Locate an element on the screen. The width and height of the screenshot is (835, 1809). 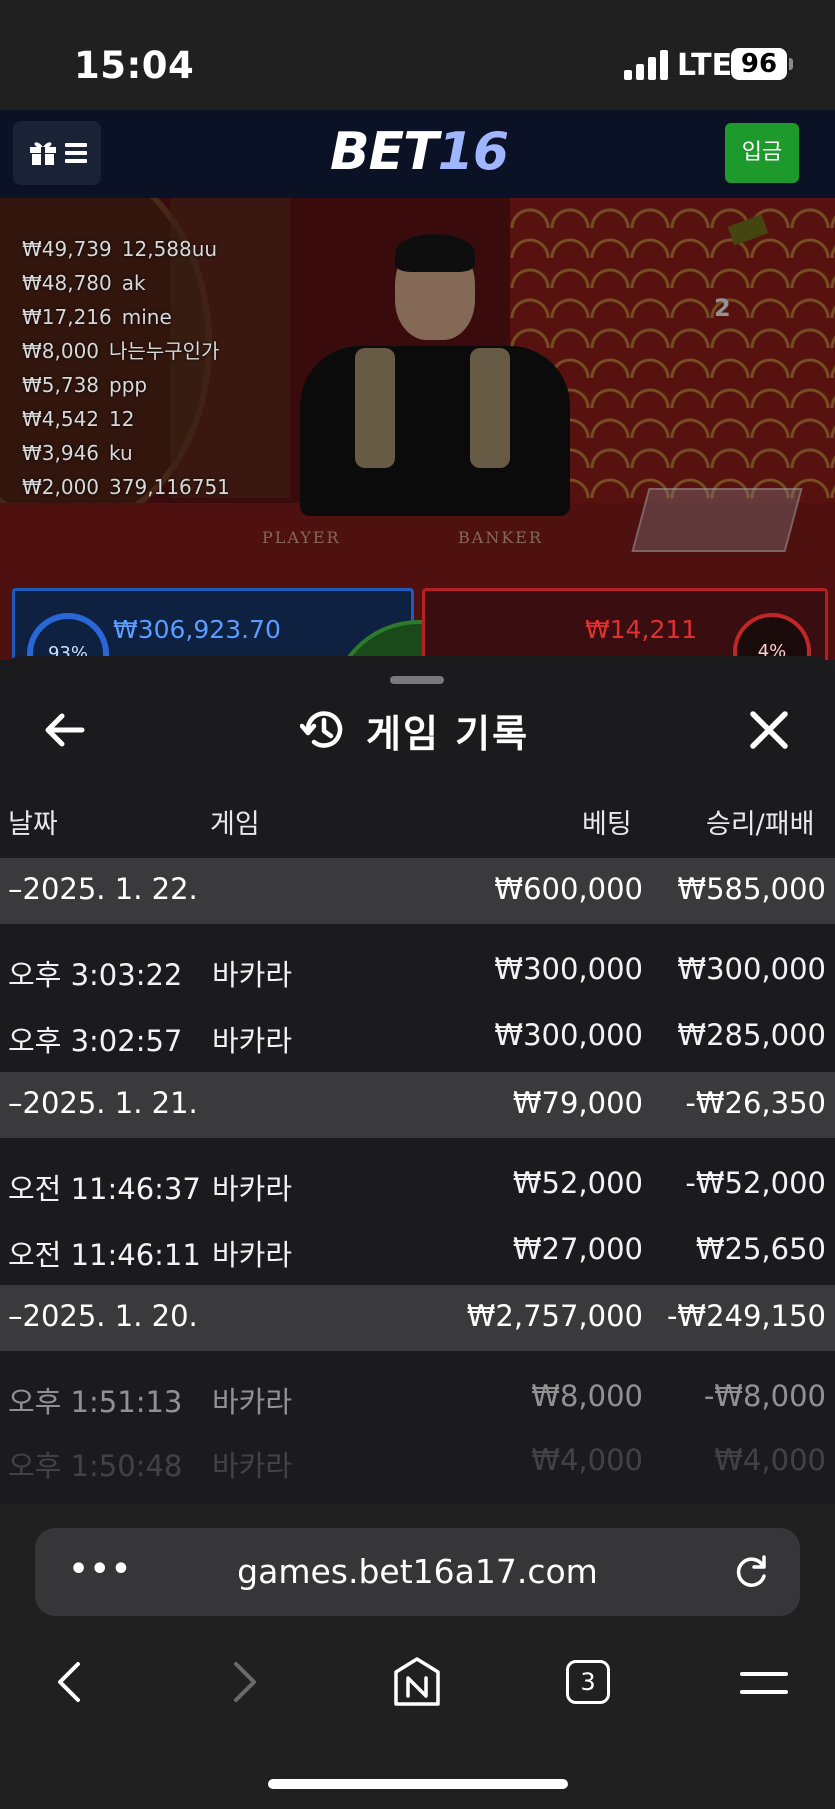
winner-item: ₩2,000 379,116751 is located at coordinates (126, 487).